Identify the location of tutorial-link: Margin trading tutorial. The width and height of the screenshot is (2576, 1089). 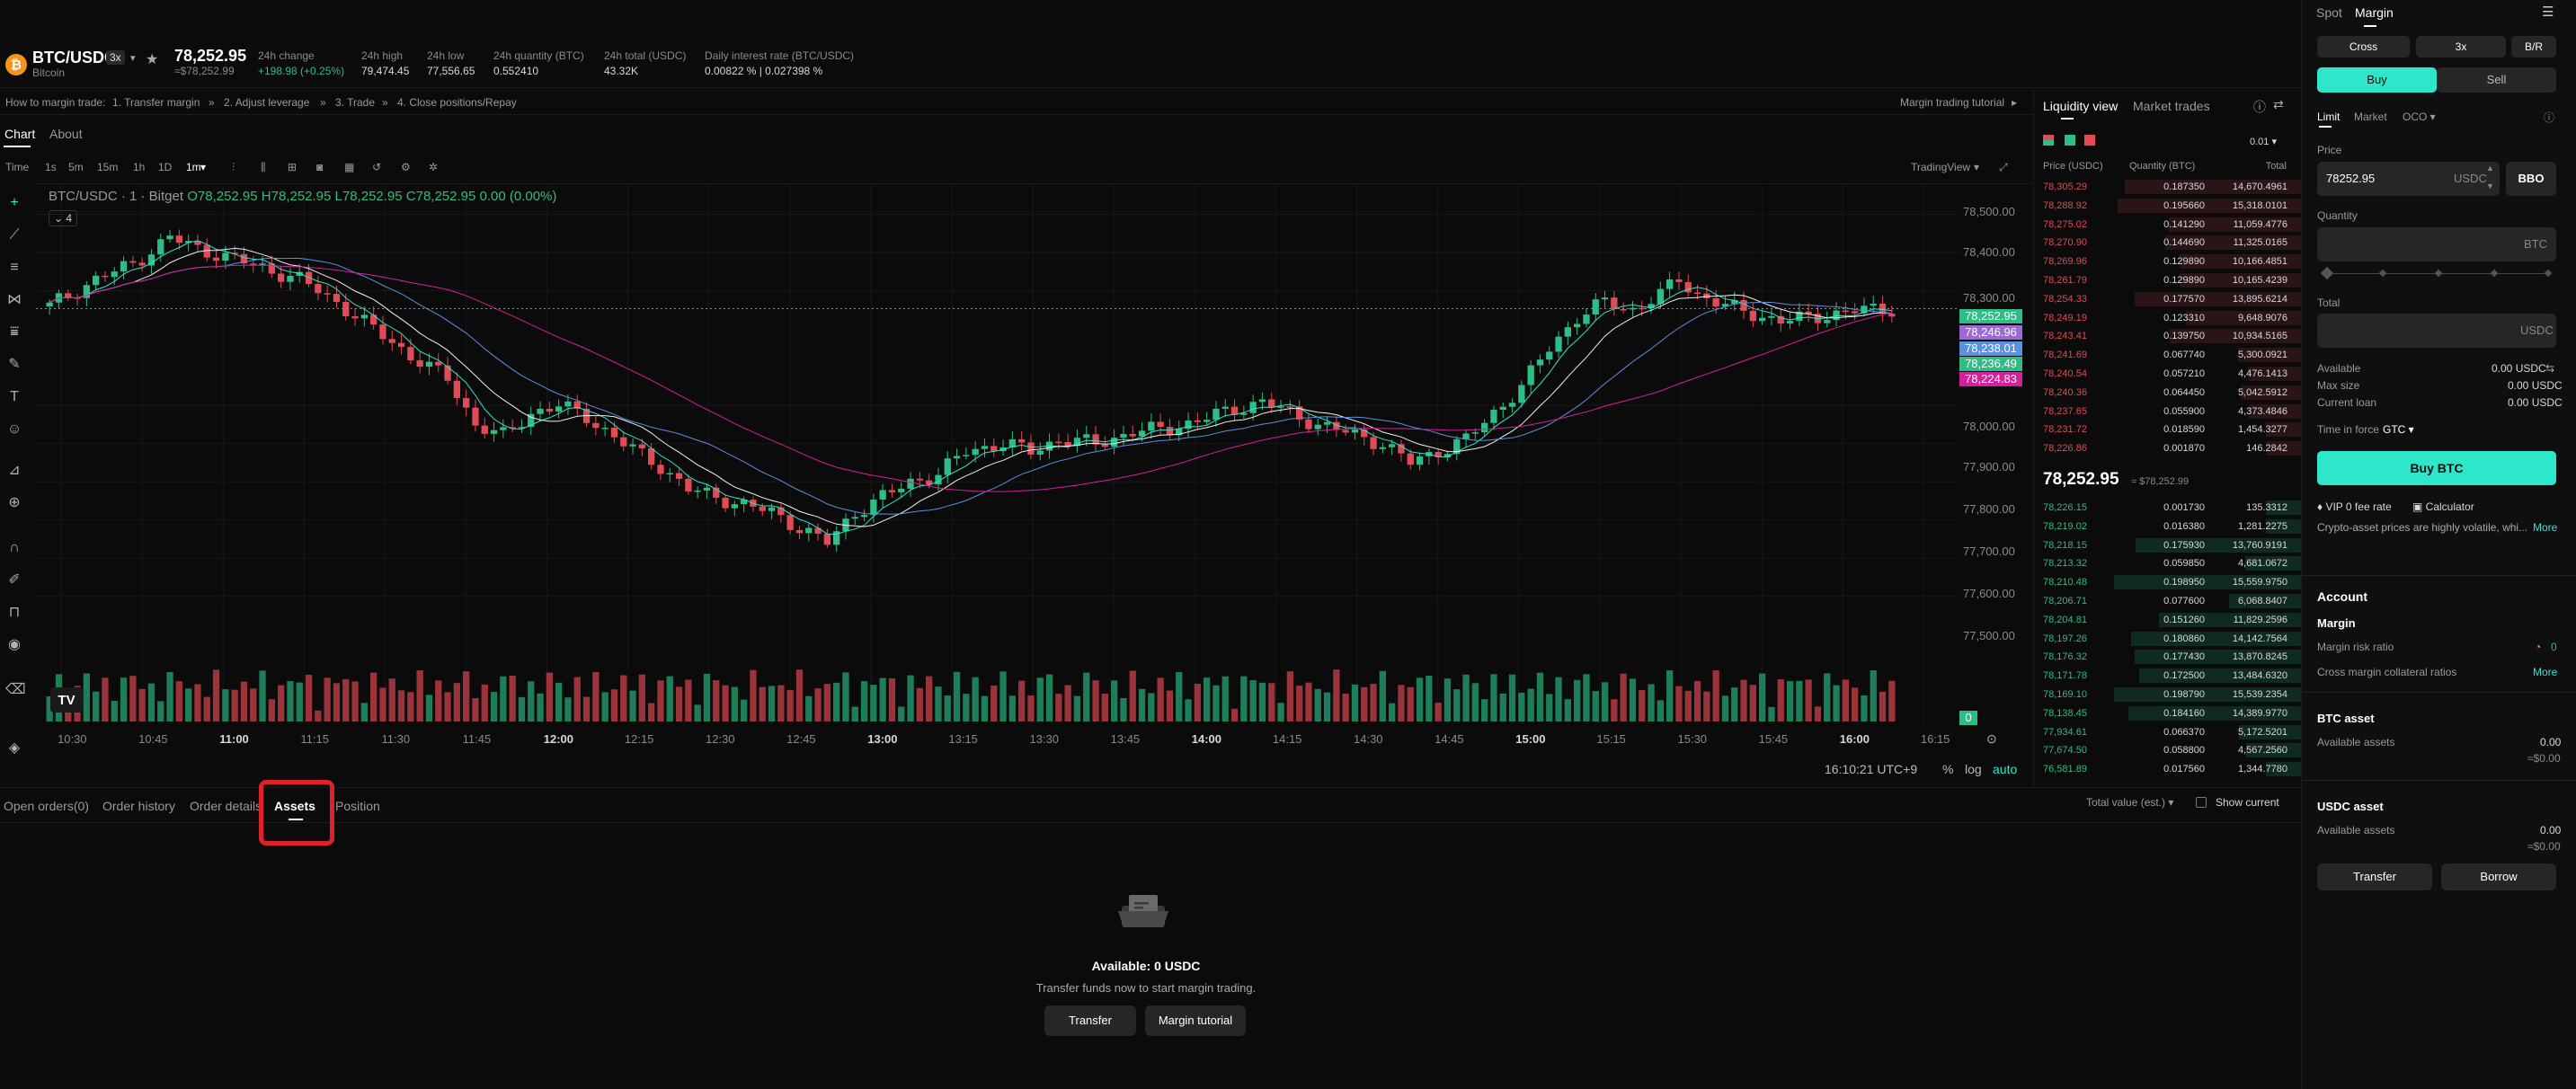
(1952, 102).